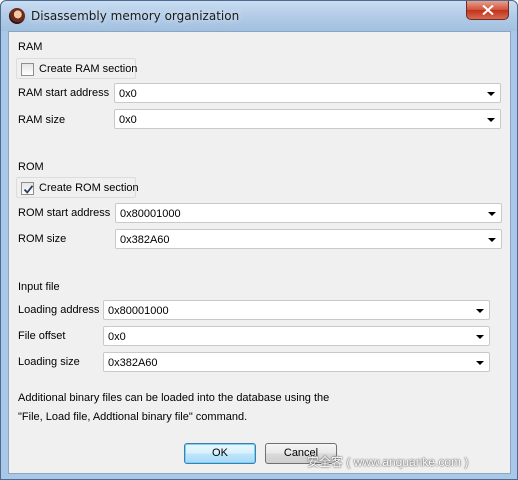  Describe the element at coordinates (128, 94) in the screenshot. I see `ram-start-address-value: 0x0` at that location.